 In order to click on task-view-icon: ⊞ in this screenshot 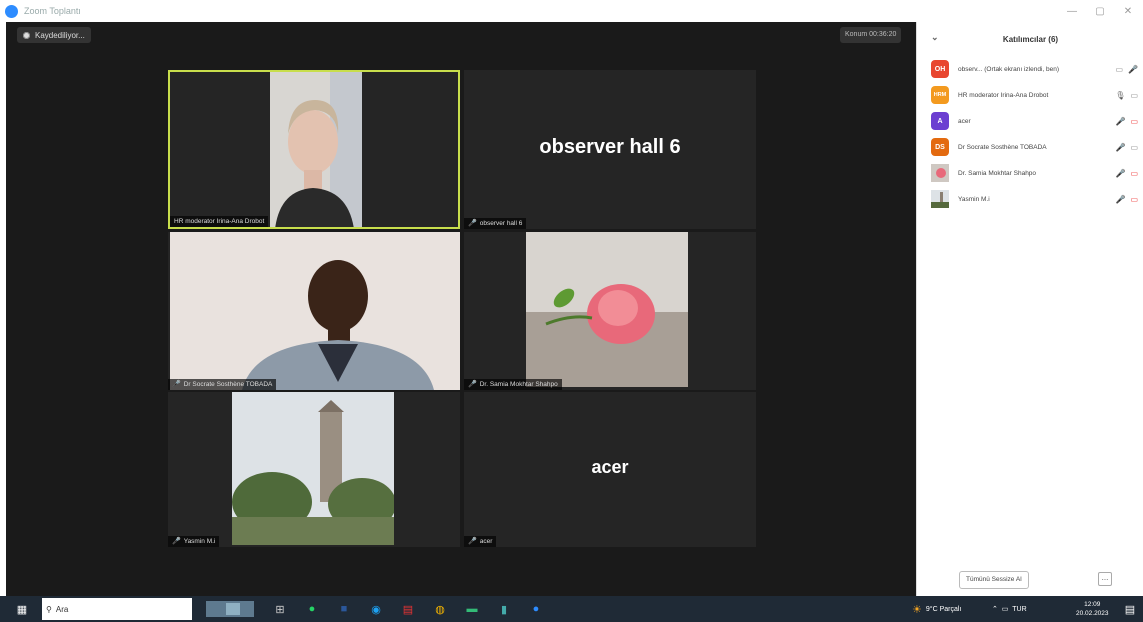, I will do `click(280, 609)`.